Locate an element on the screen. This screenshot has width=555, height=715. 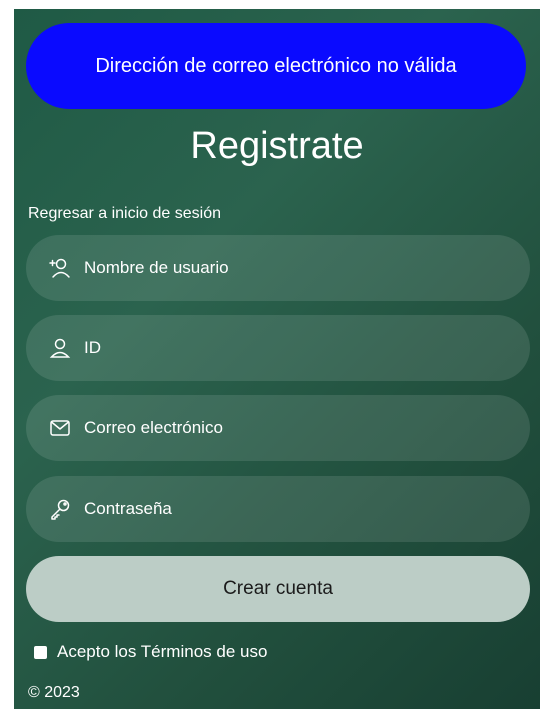
copyright-text: © 2023 is located at coordinates (54, 692).